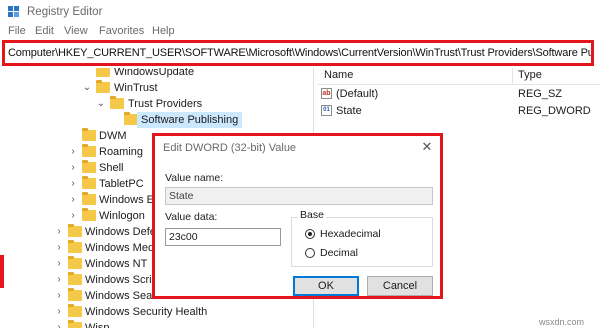  Describe the element at coordinates (65, 12) in the screenshot. I see `window-title: Registry Editor` at that location.